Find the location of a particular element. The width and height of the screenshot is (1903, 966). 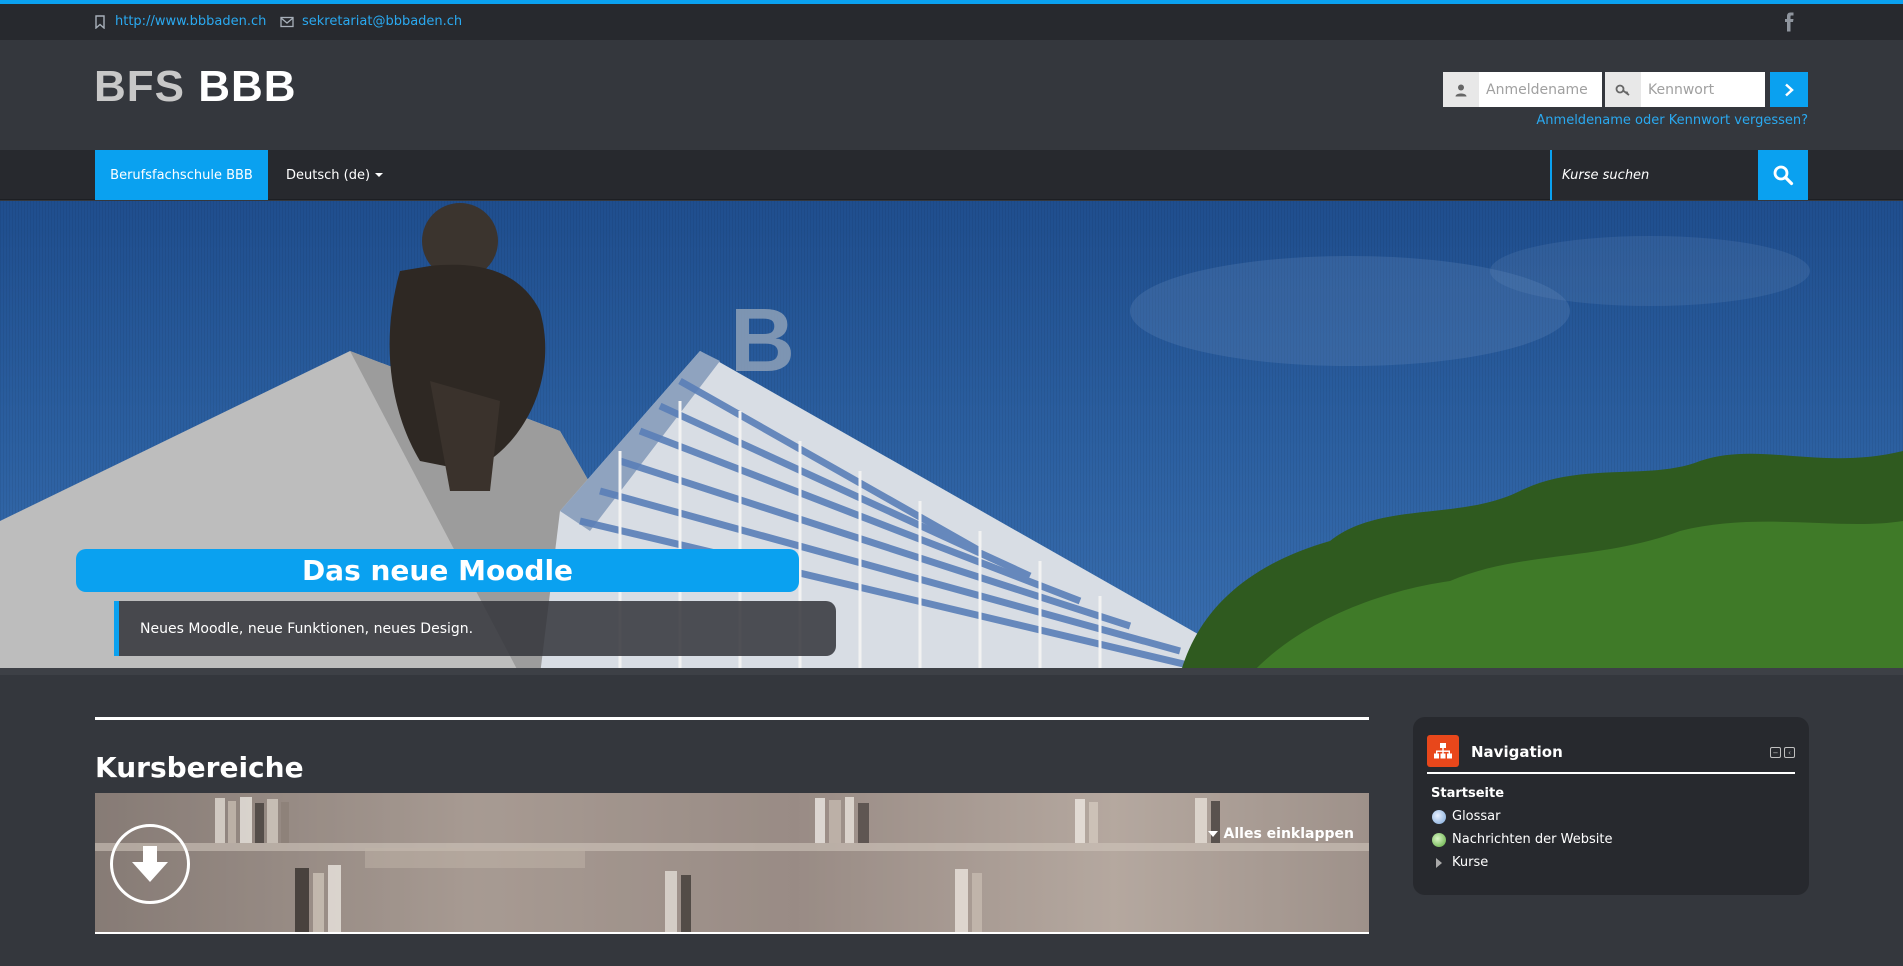

nav-item-courses-label: Kurse is located at coordinates (1470, 862).